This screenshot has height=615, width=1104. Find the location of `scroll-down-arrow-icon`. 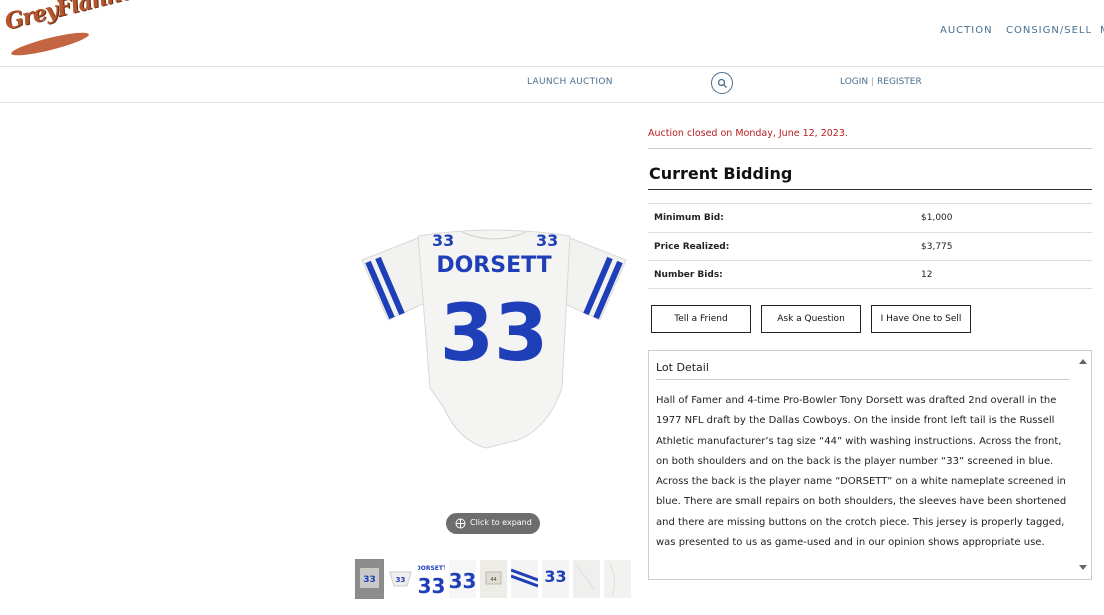

scroll-down-arrow-icon is located at coordinates (1083, 567).